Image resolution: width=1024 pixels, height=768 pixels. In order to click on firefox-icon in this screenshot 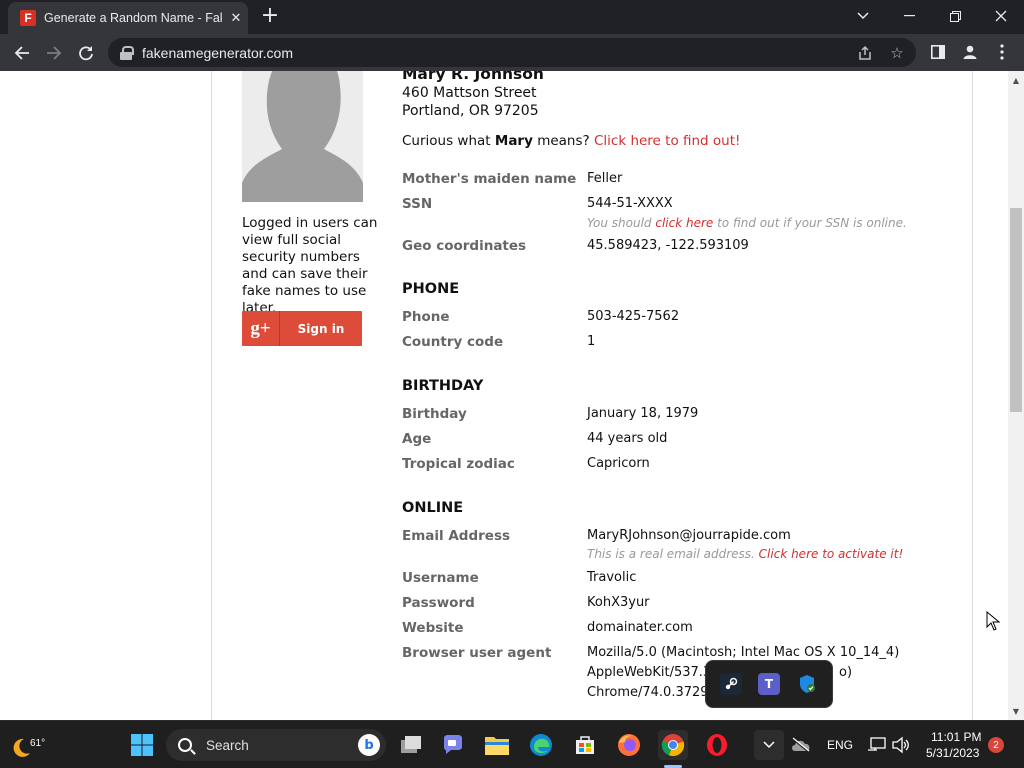, I will do `click(629, 745)`.